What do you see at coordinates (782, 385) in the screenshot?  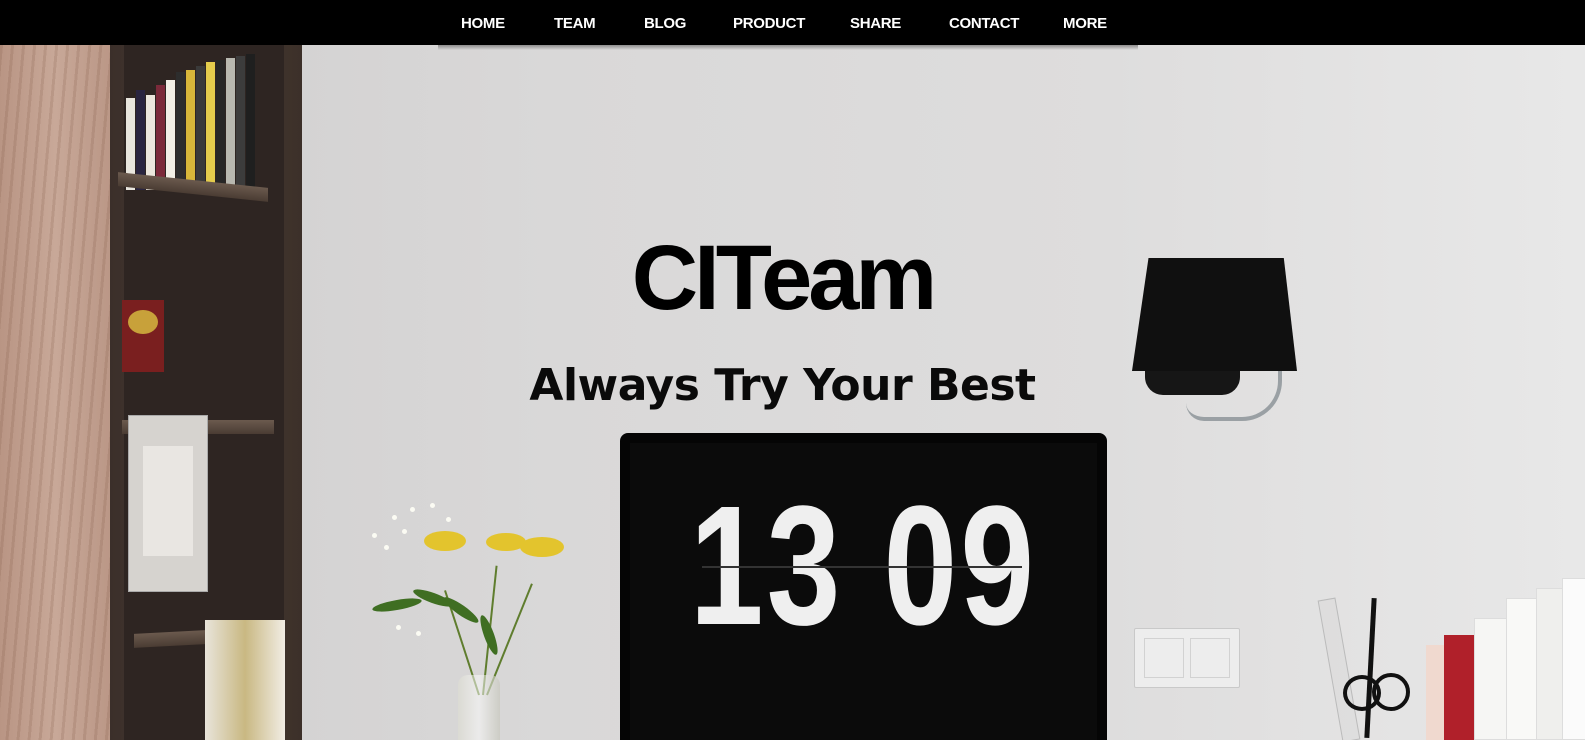 I see `site-tagline: Always Try Your Best` at bounding box center [782, 385].